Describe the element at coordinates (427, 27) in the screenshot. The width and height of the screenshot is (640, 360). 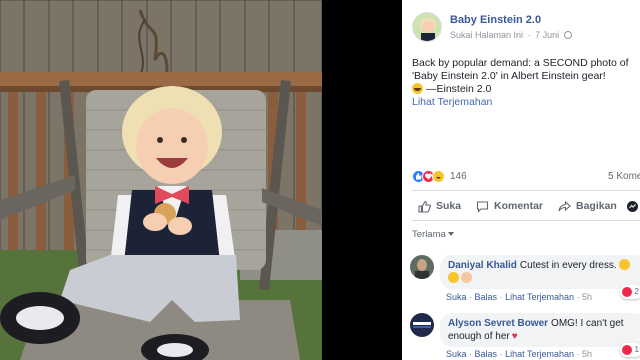
I see `page-avatar` at that location.